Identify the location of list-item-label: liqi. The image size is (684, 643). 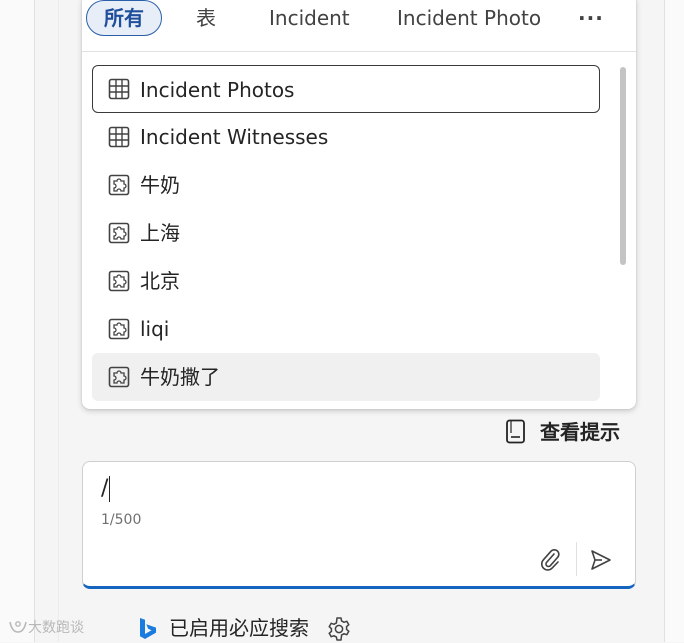
(155, 329).